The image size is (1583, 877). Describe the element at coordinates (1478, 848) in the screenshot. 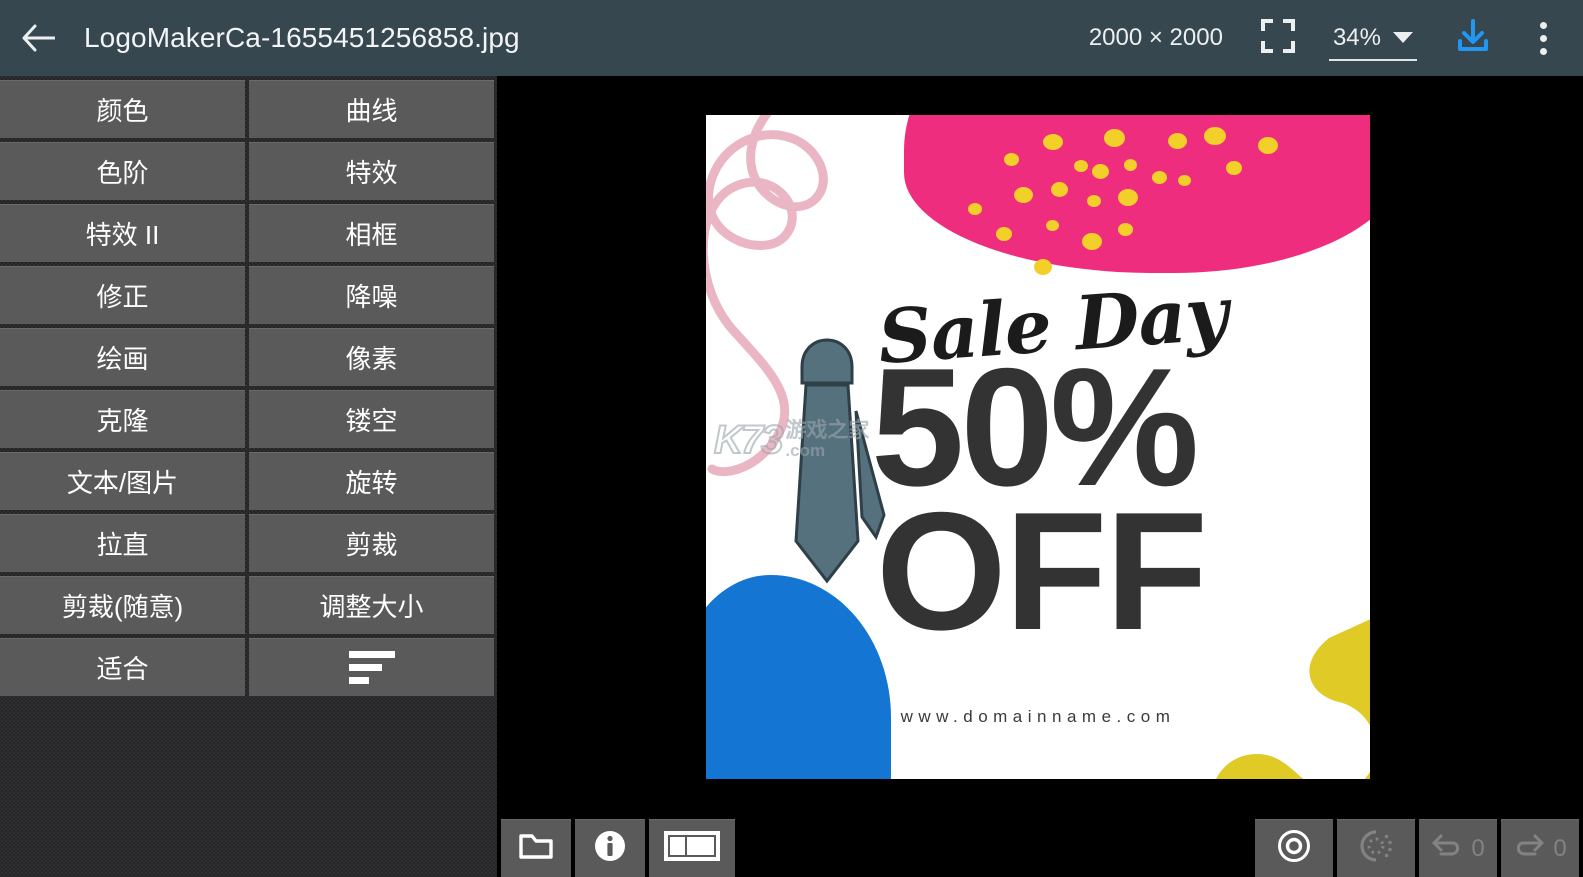

I see `undo-count: 0` at that location.